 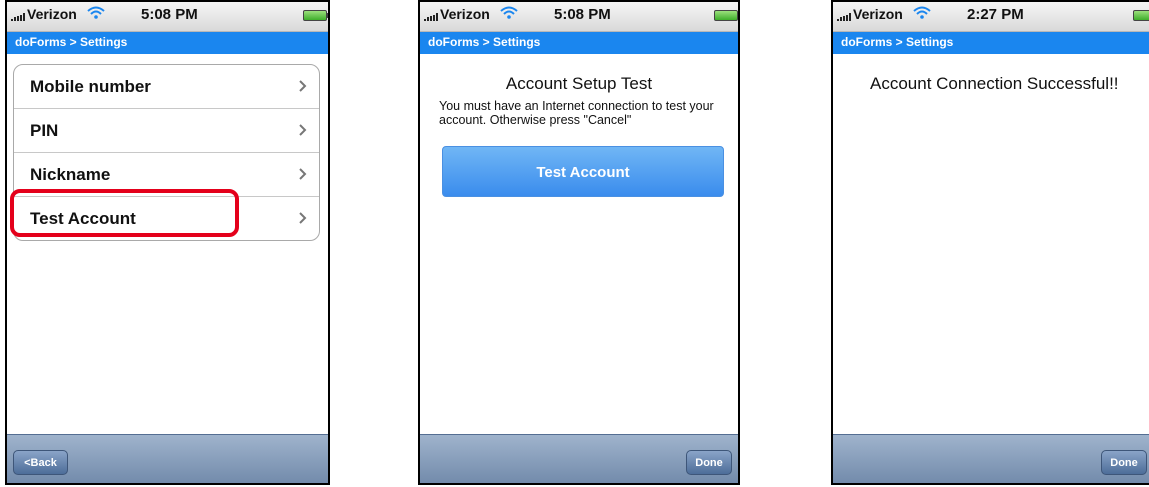 What do you see at coordinates (124, 213) in the screenshot?
I see `highlight-box` at bounding box center [124, 213].